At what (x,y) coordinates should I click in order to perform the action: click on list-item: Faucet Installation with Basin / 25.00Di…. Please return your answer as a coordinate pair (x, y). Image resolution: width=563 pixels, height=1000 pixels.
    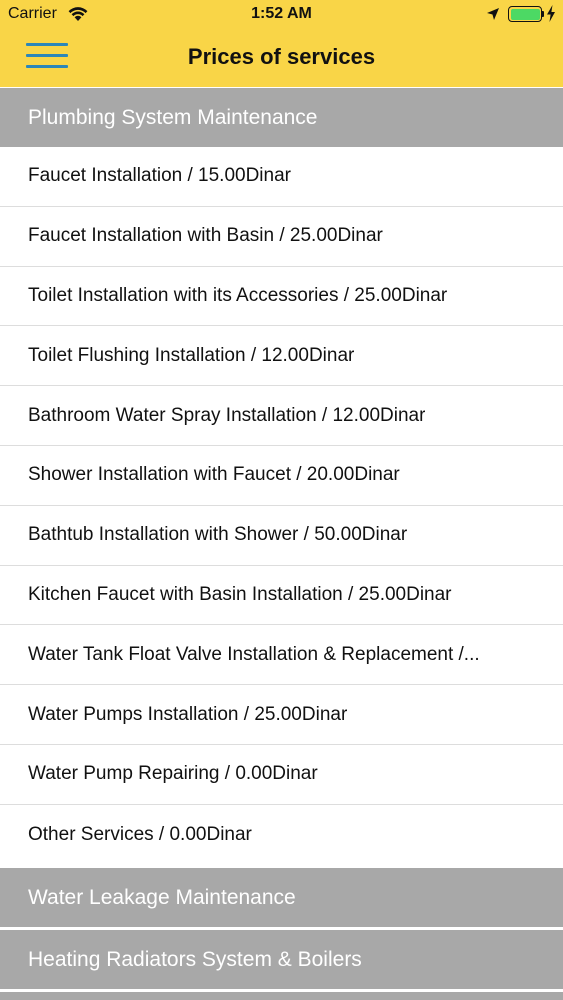
    Looking at the image, I should click on (281, 237).